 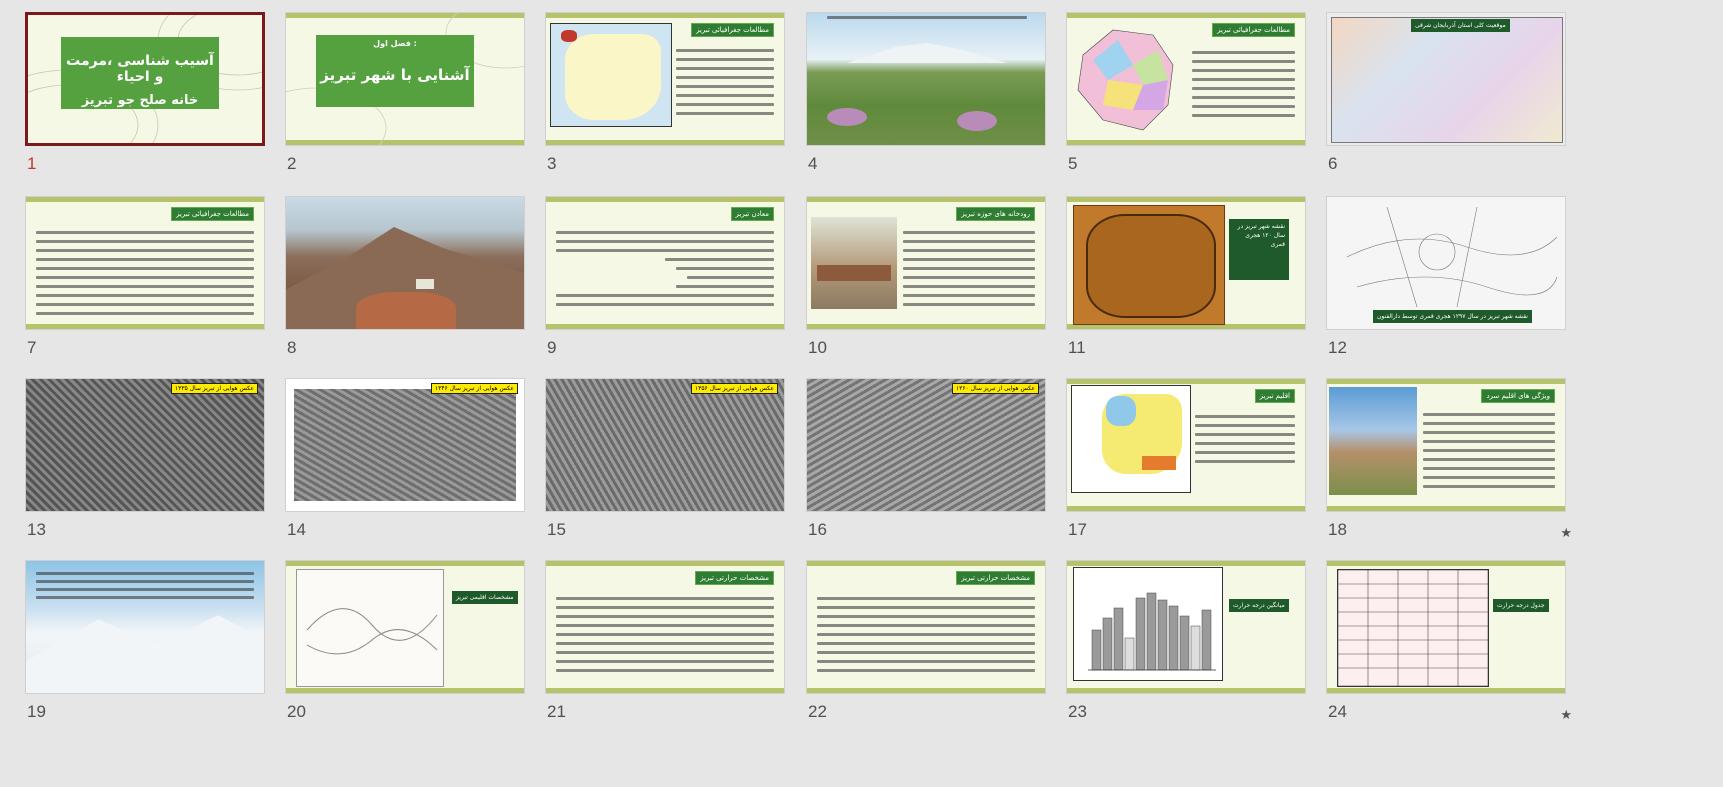 I want to click on slide-heading-tag: عکس هوایی از تبریز سال ۱۳۶۰, so click(x=995, y=388).